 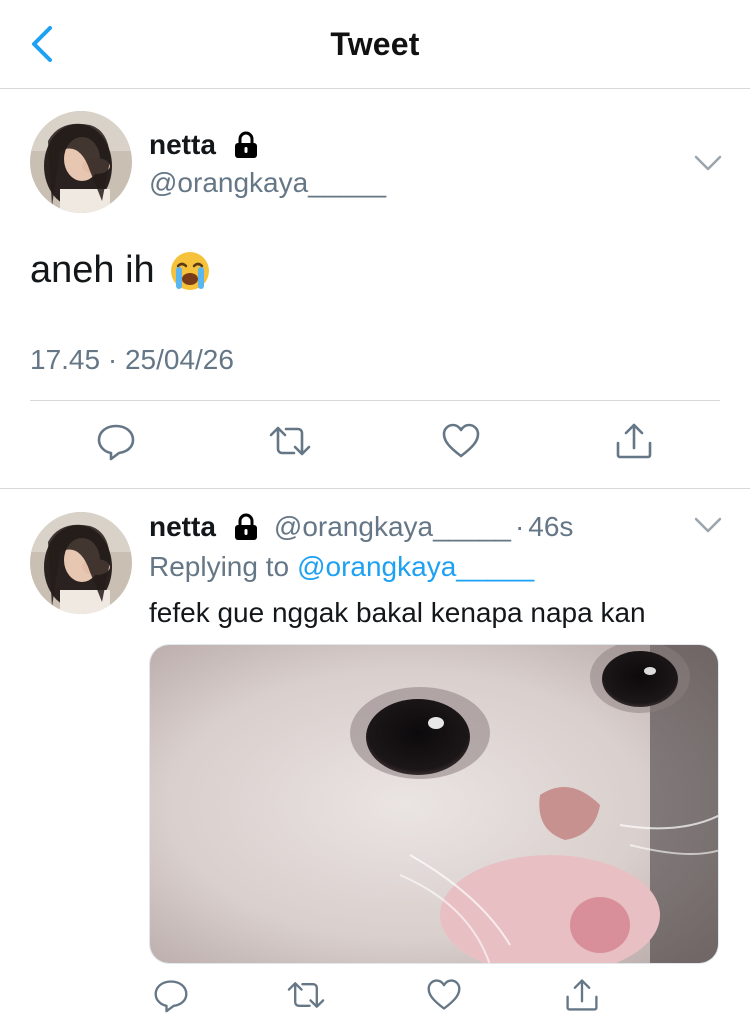 What do you see at coordinates (132, 360) in the screenshot?
I see `tweet-timestamp: 17.45 · 25/04/26` at bounding box center [132, 360].